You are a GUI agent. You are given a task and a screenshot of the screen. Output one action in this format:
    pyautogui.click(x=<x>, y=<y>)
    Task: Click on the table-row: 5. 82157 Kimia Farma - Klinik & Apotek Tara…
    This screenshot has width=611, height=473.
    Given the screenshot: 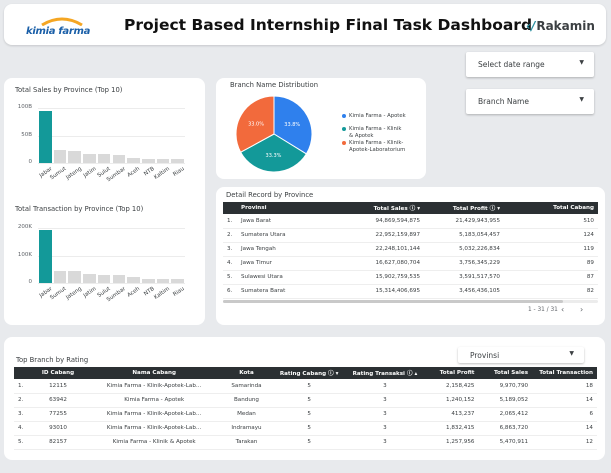 What is the action you would take?
    pyautogui.click(x=305, y=442)
    